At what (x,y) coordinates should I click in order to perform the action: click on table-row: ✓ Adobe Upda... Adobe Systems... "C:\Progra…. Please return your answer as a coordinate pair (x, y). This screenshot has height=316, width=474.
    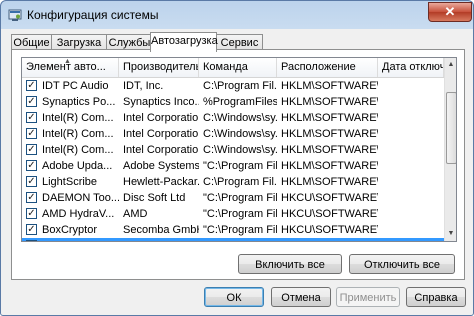
    Looking at the image, I should click on (233, 166).